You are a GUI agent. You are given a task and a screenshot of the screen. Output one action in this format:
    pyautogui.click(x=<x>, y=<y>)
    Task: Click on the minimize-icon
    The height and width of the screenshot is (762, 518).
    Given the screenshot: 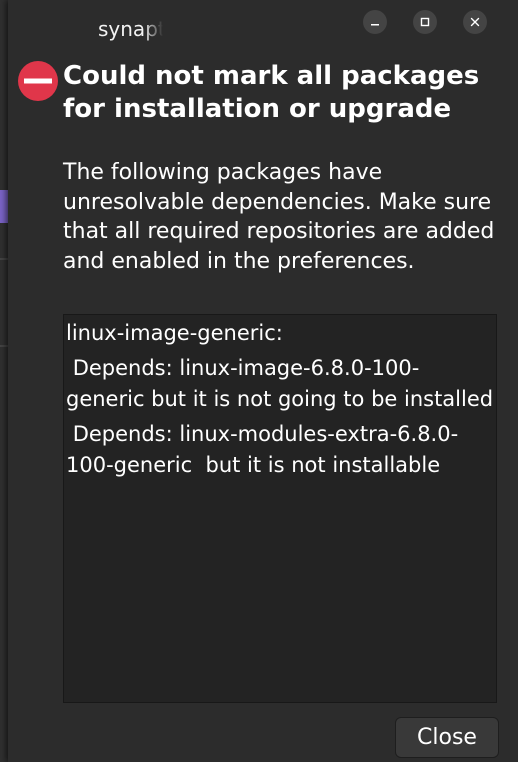 What is the action you would take?
    pyautogui.click(x=375, y=25)
    